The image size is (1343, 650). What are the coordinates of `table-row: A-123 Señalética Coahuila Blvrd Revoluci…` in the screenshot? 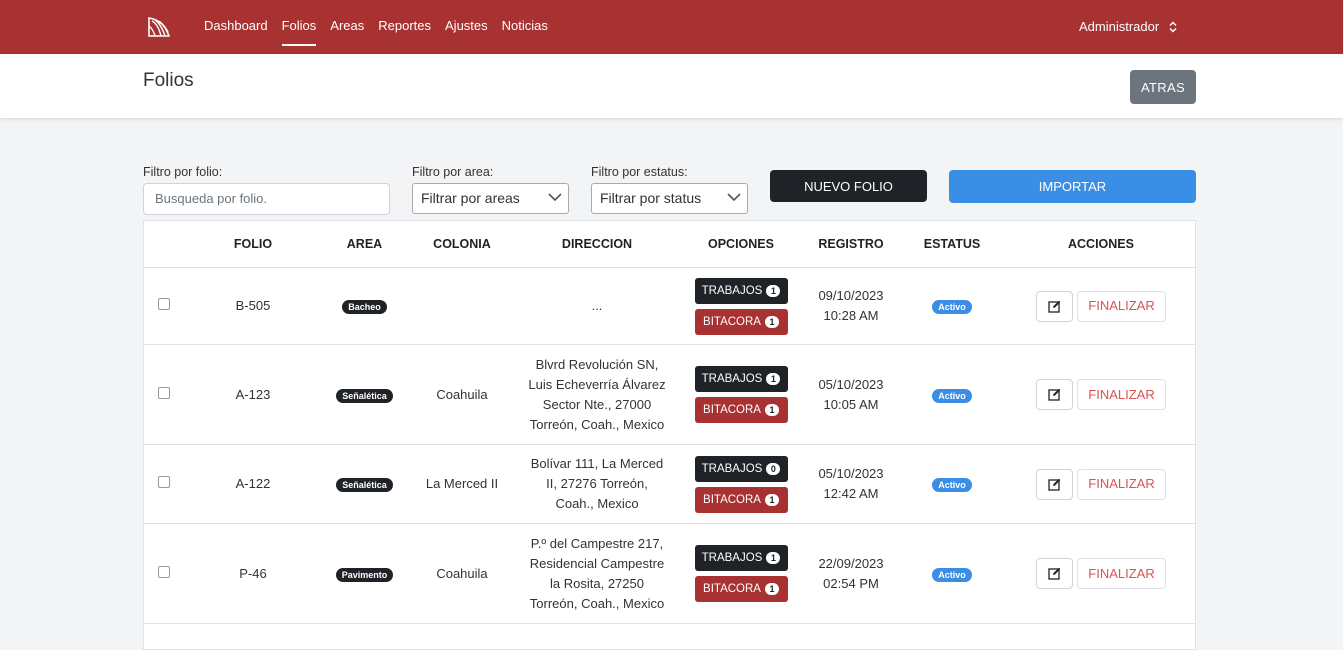 It's located at (669, 394).